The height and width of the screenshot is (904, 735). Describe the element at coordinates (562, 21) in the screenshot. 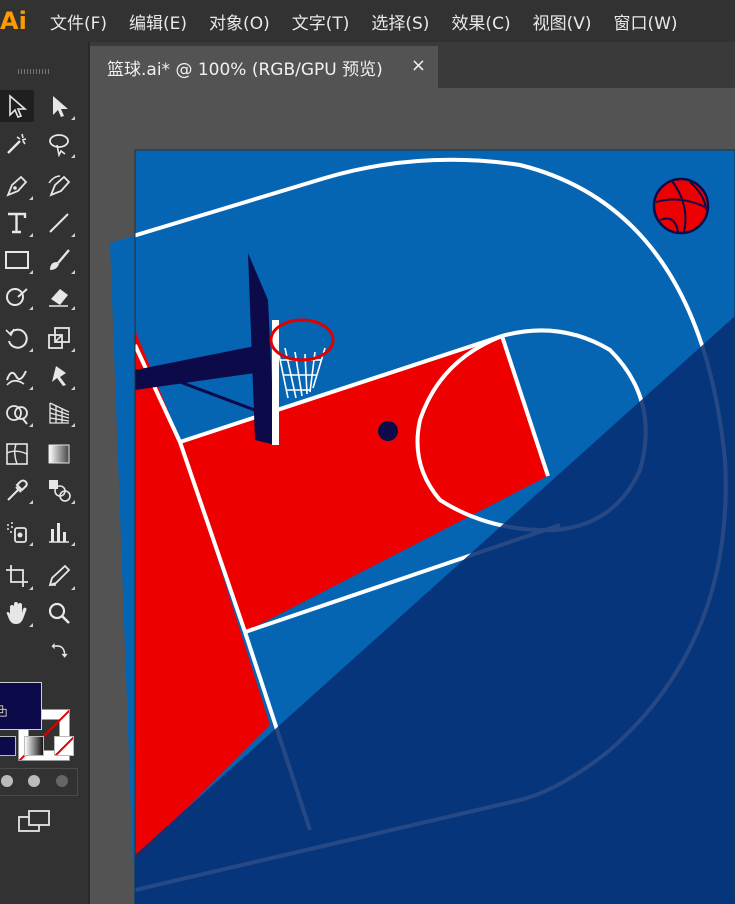

I see `menu-view: 视图(V)` at that location.